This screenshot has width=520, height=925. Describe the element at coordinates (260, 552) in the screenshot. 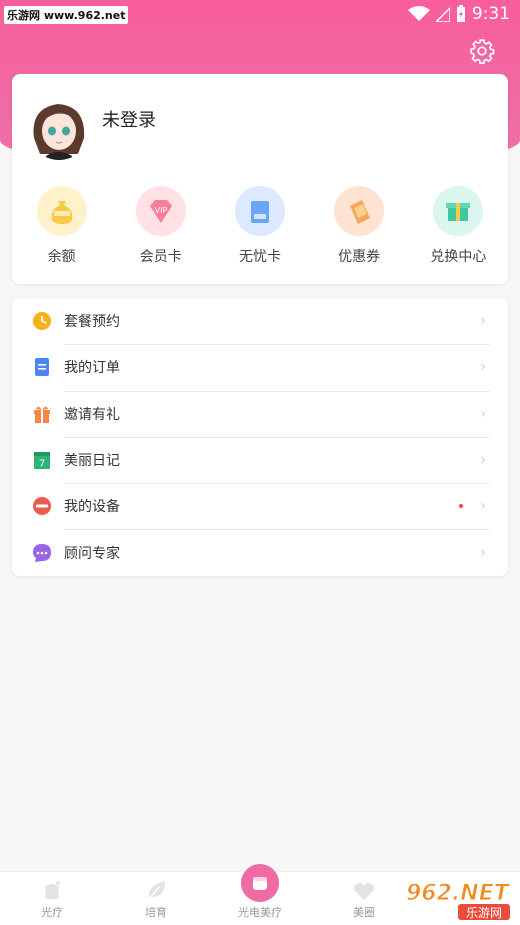

I see `menu-item-consultant: 顾问专家 ›` at that location.